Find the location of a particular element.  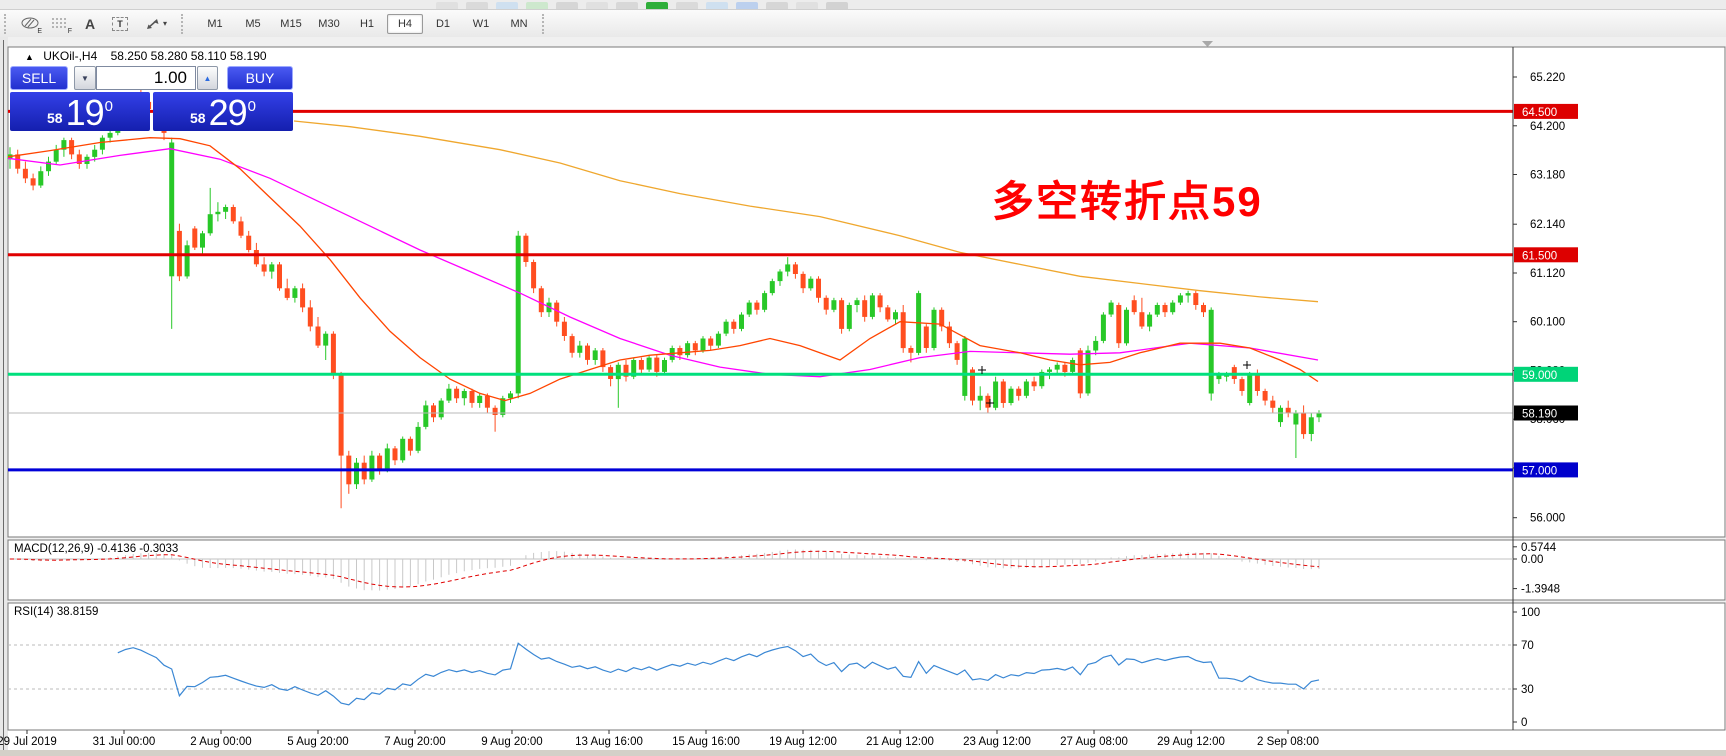

time-tick-label: 31 Jul 00:00 is located at coordinates (124, 742).